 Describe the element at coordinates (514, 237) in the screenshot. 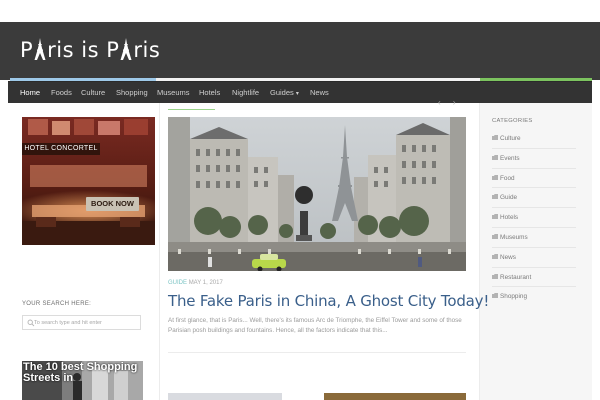

I see `category-label: Museums` at that location.